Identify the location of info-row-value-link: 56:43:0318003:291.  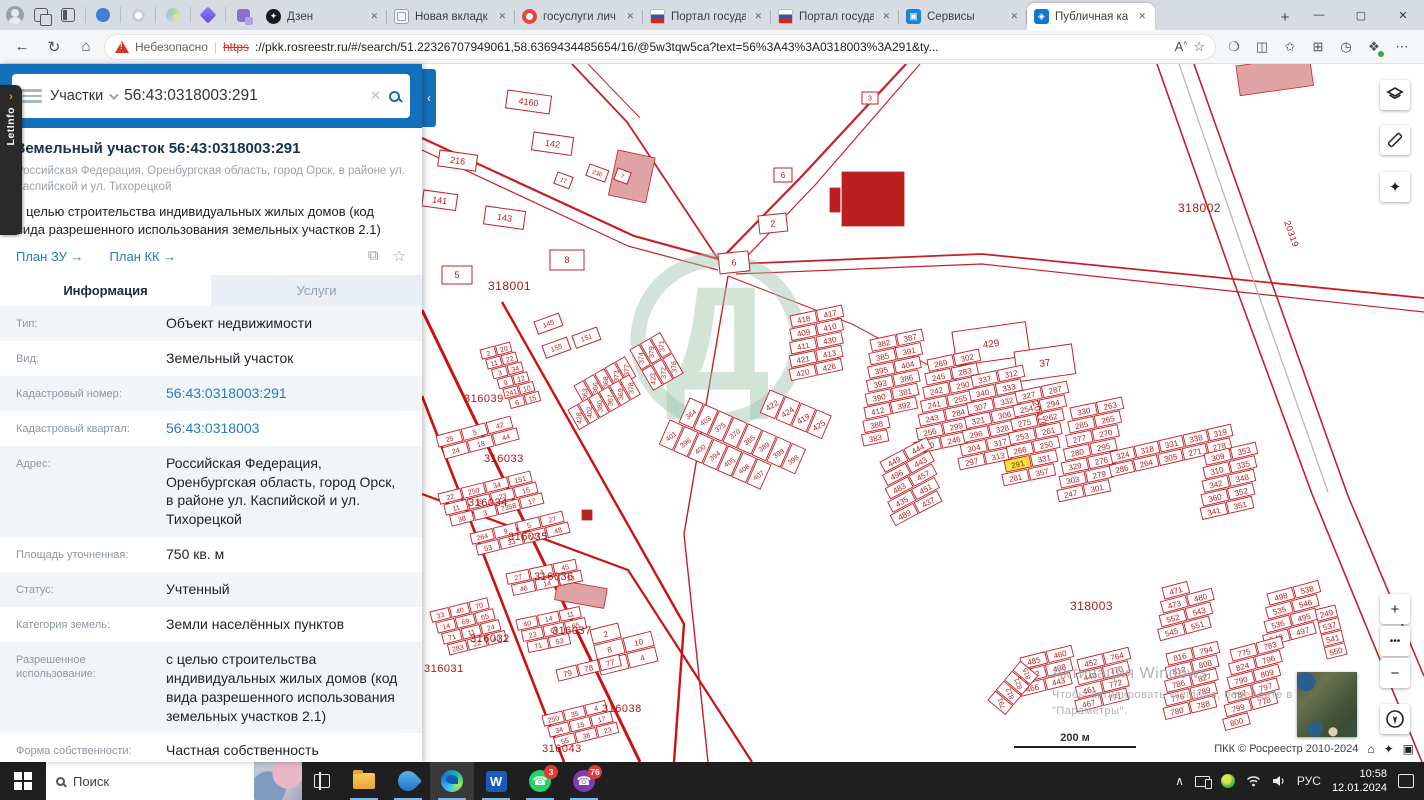
(286, 393).